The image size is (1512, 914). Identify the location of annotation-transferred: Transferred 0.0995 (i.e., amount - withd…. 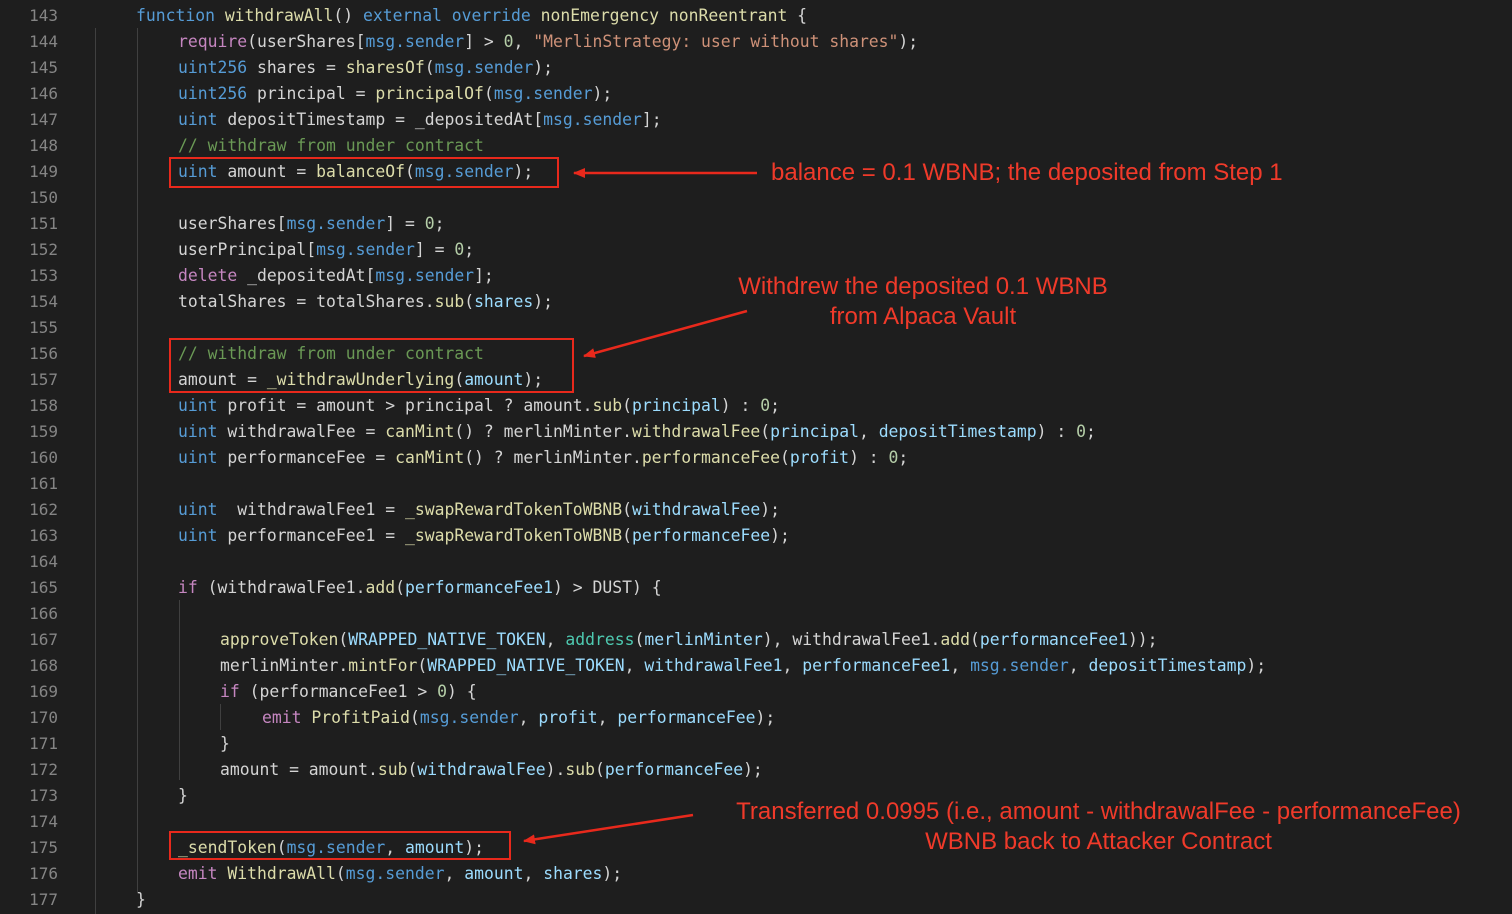
(1098, 827).